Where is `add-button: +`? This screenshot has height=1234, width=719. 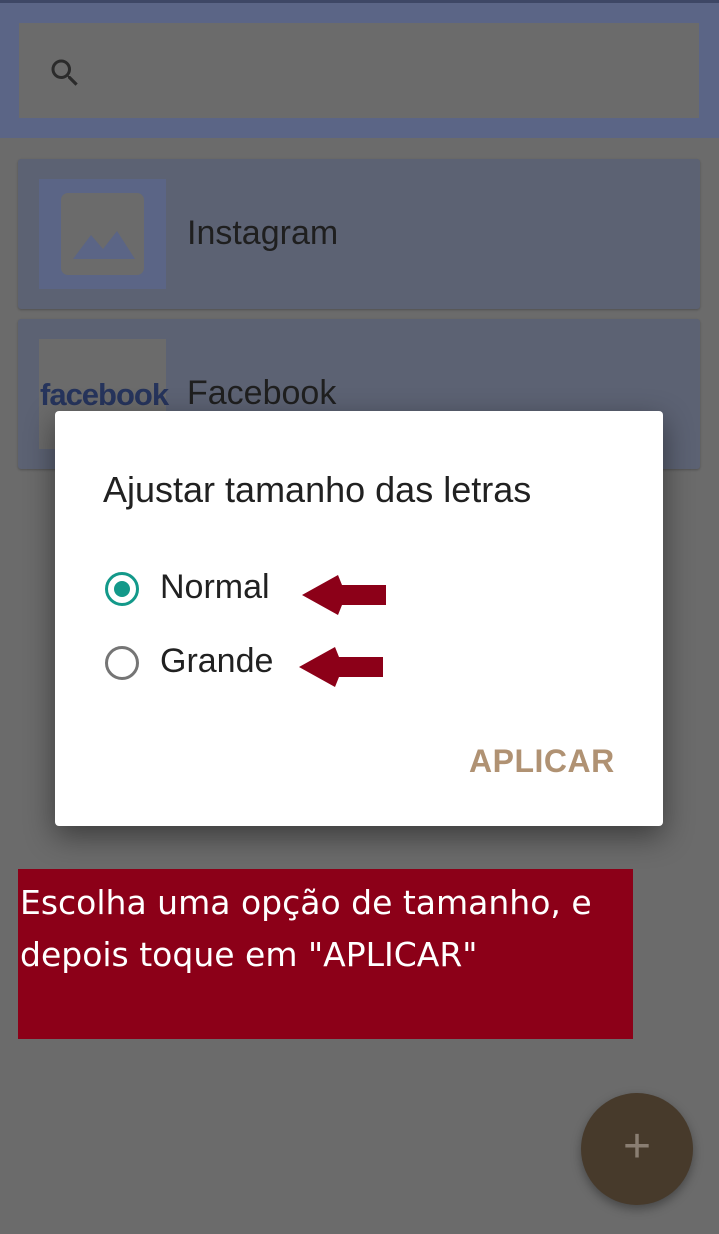
add-button: + is located at coordinates (637, 1149).